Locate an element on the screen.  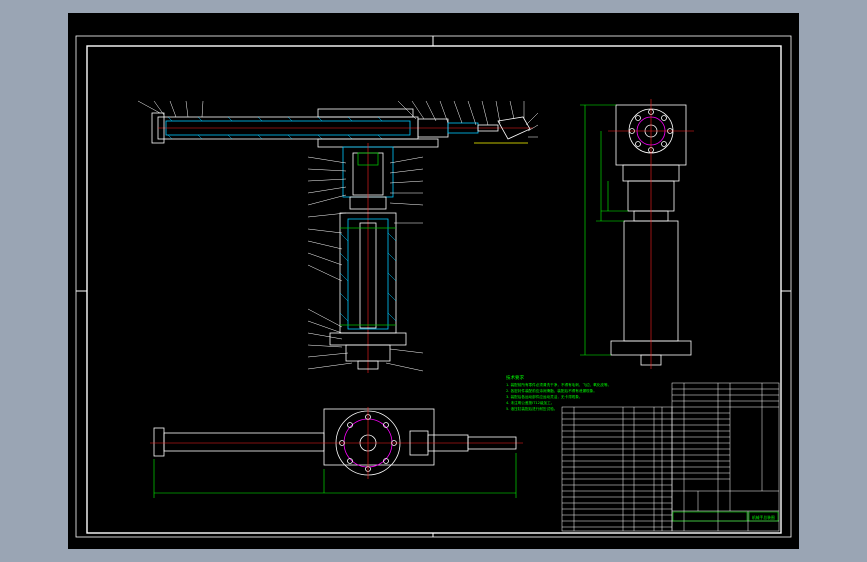
top-view is located at coordinates (336, 452).